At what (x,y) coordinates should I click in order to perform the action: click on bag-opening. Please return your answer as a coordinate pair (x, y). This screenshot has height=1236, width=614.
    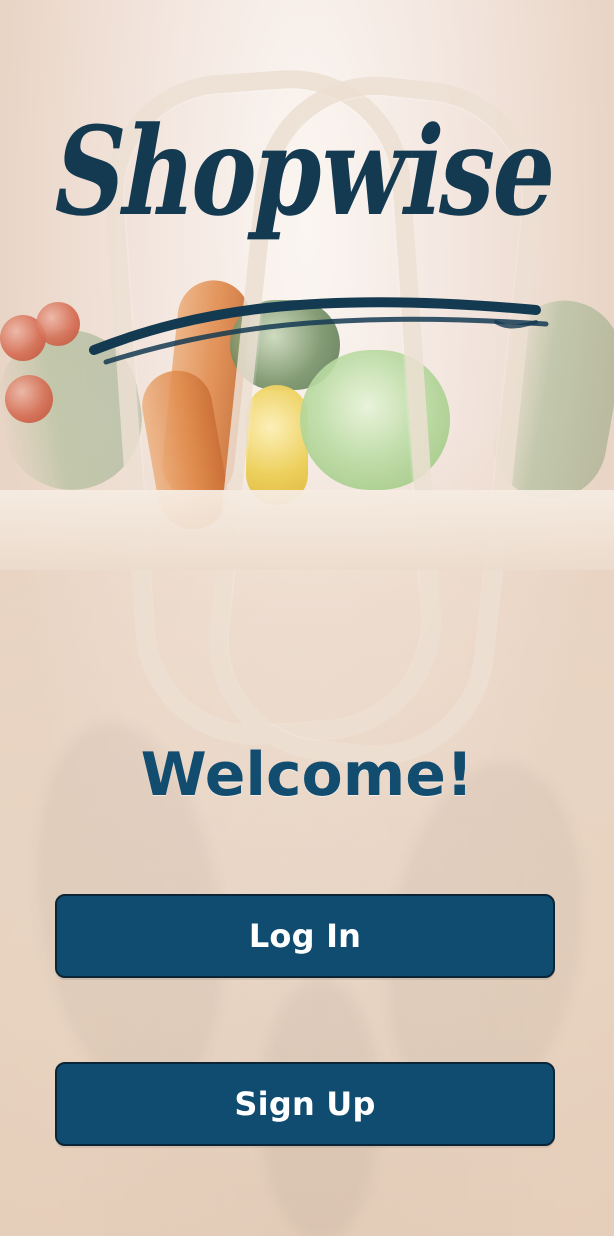
    Looking at the image, I should click on (307, 530).